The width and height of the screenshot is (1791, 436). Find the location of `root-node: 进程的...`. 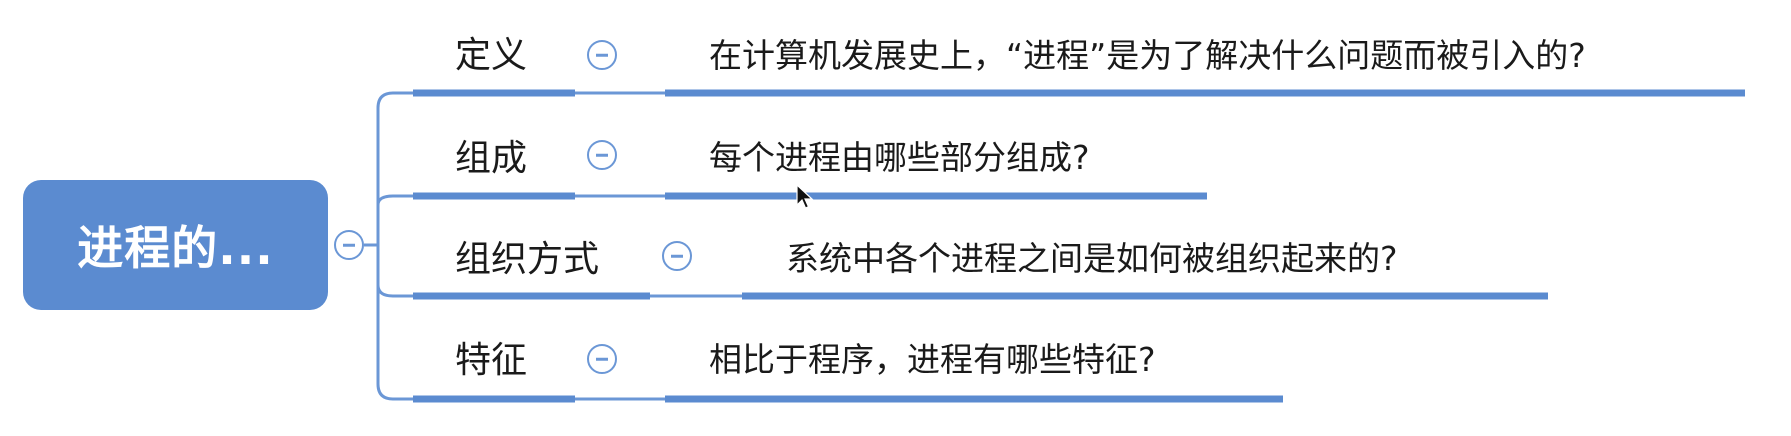

root-node: 进程的... is located at coordinates (175, 245).